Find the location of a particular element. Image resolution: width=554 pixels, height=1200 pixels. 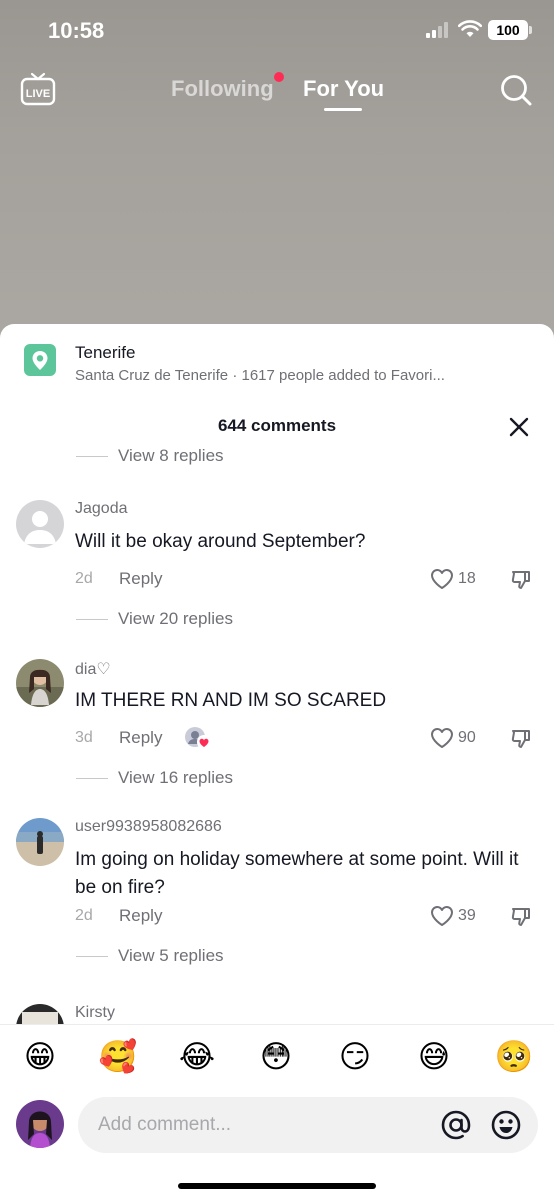

emoji-picker-icon is located at coordinates (506, 1125).